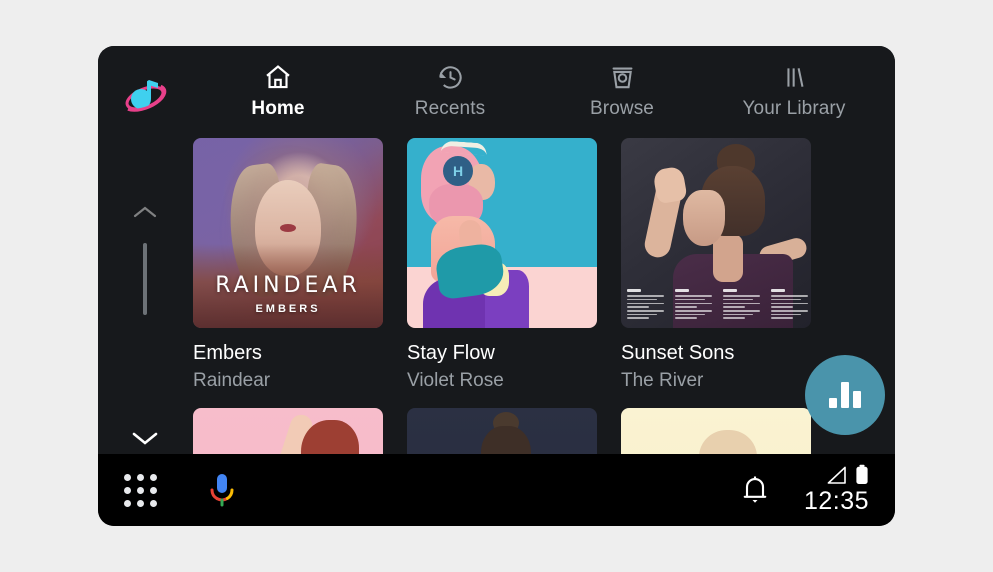  I want to click on artwork-text-columns, so click(717, 305).